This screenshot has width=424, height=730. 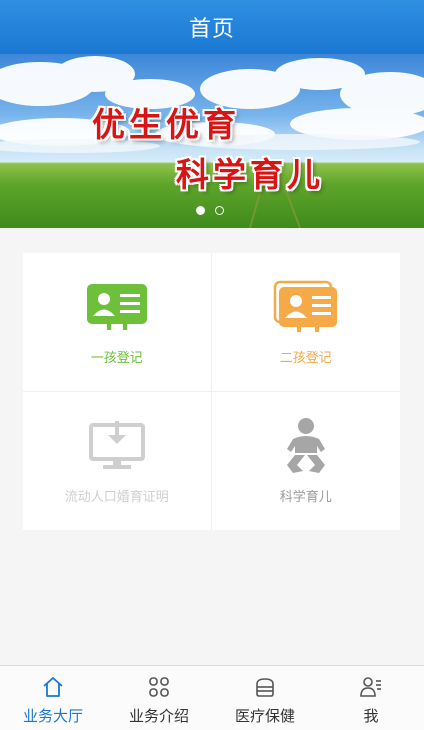 I want to click on grid-item-first-child-registration: 一孩登记, so click(x=117, y=322).